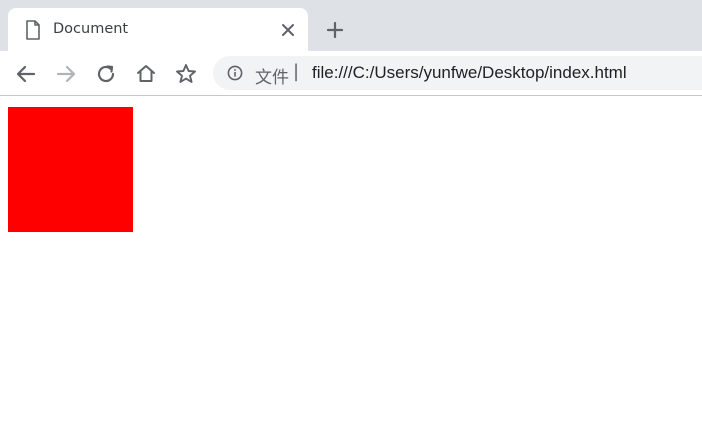 The height and width of the screenshot is (441, 702). What do you see at coordinates (288, 29) in the screenshot?
I see `close-icon` at bounding box center [288, 29].